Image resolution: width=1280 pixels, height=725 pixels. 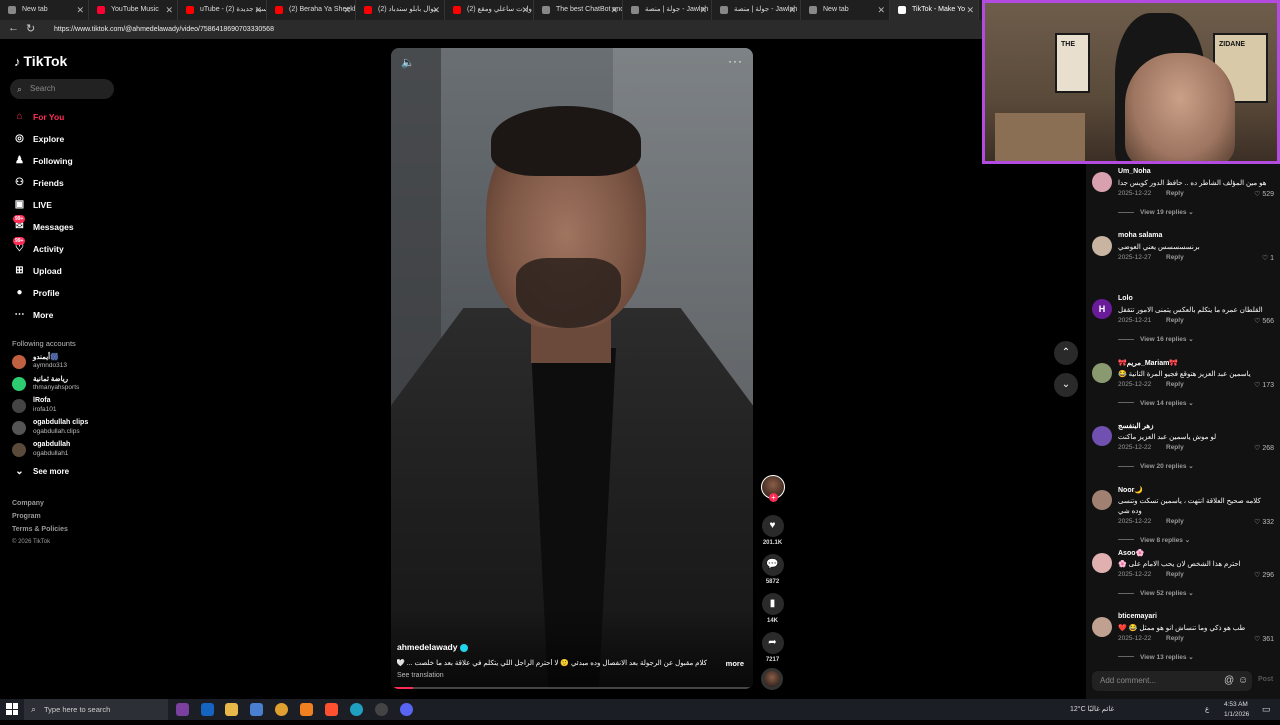 What do you see at coordinates (62, 225) in the screenshot?
I see `sidebar-item-messages: ✉ 99+ Messages` at bounding box center [62, 225].